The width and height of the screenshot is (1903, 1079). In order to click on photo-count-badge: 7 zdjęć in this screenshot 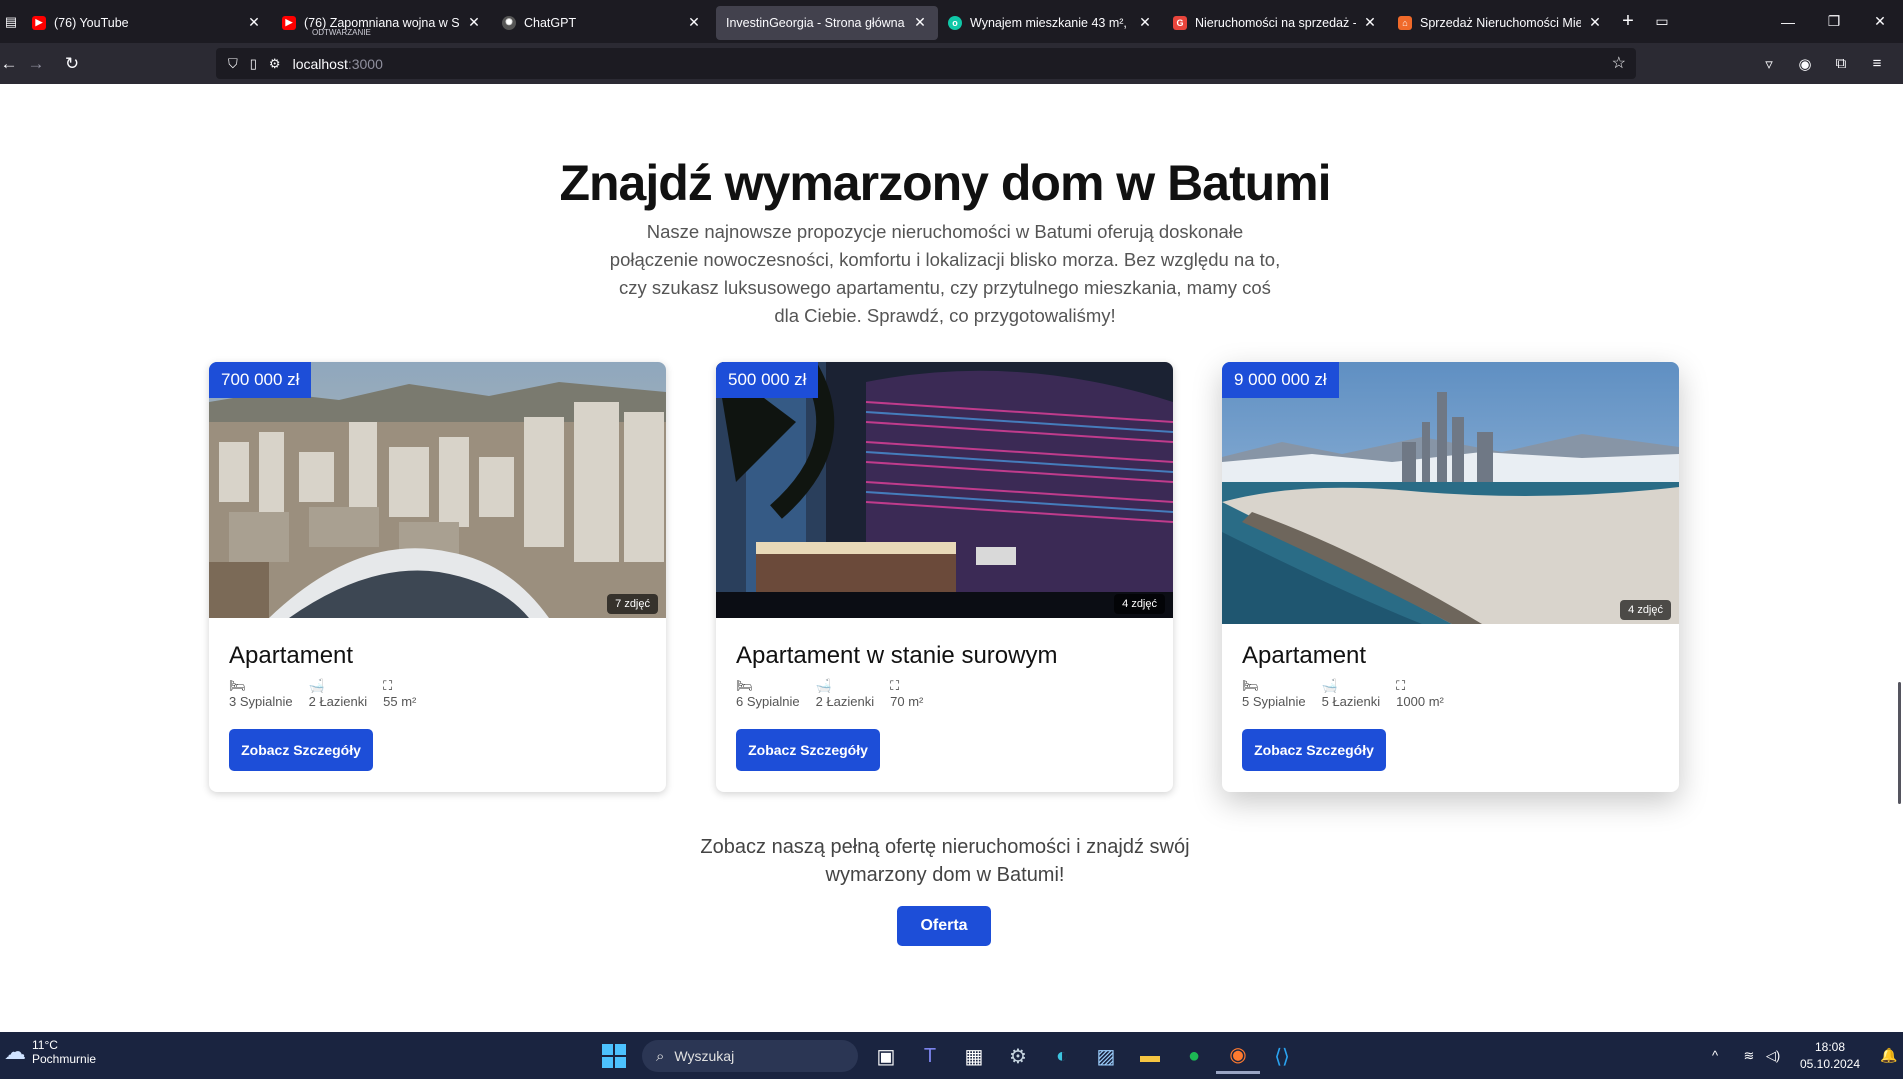, I will do `click(632, 604)`.